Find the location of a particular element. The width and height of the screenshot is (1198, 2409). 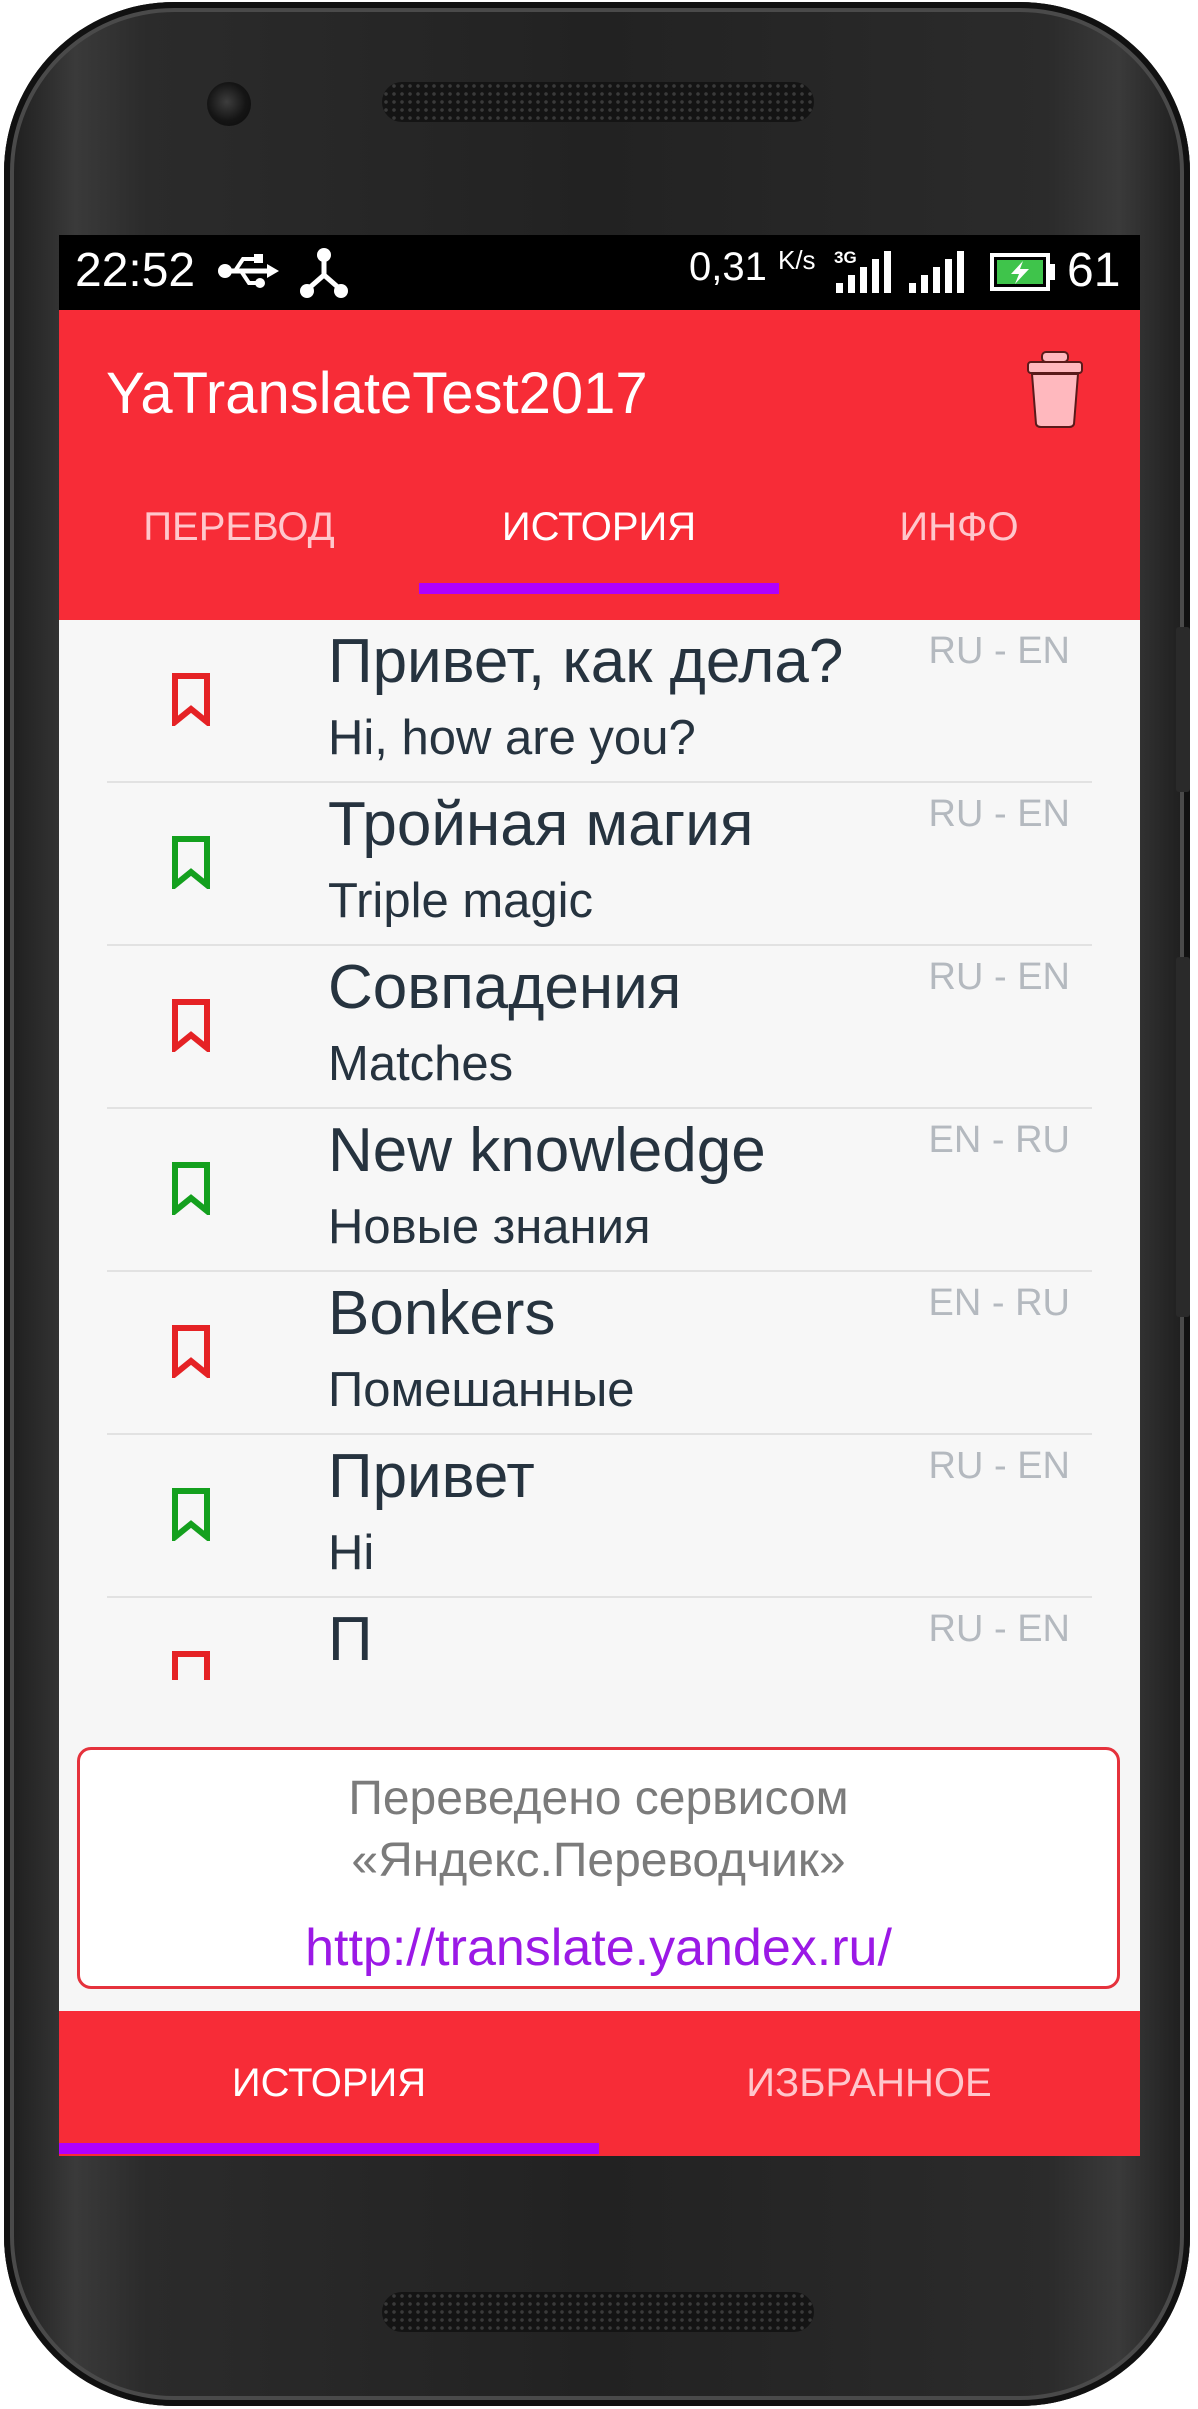

source-text: П is located at coordinates (350, 1639).